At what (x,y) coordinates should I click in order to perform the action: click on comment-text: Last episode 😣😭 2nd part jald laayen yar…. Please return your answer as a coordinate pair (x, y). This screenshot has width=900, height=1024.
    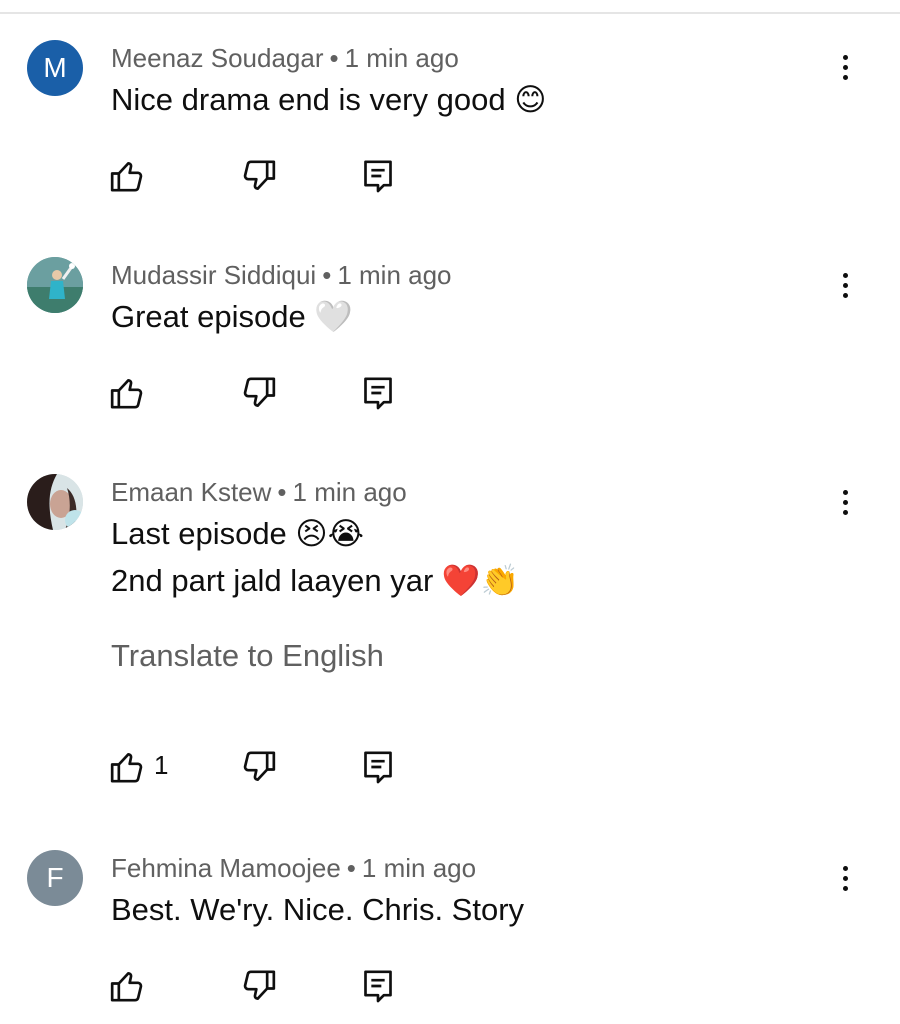
    Looking at the image, I should click on (315, 557).